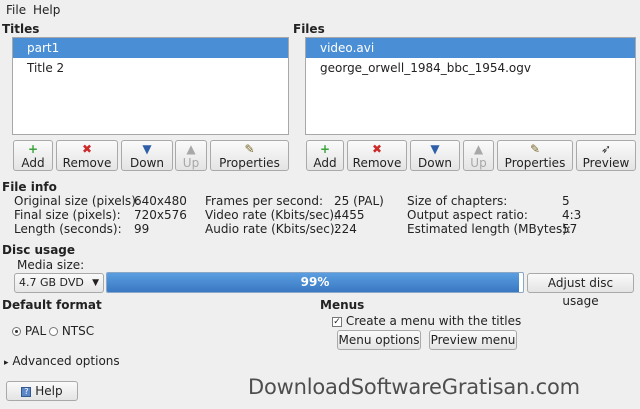 The width and height of the screenshot is (640, 409). I want to click on checkmark-icon: ✓, so click(337, 321).